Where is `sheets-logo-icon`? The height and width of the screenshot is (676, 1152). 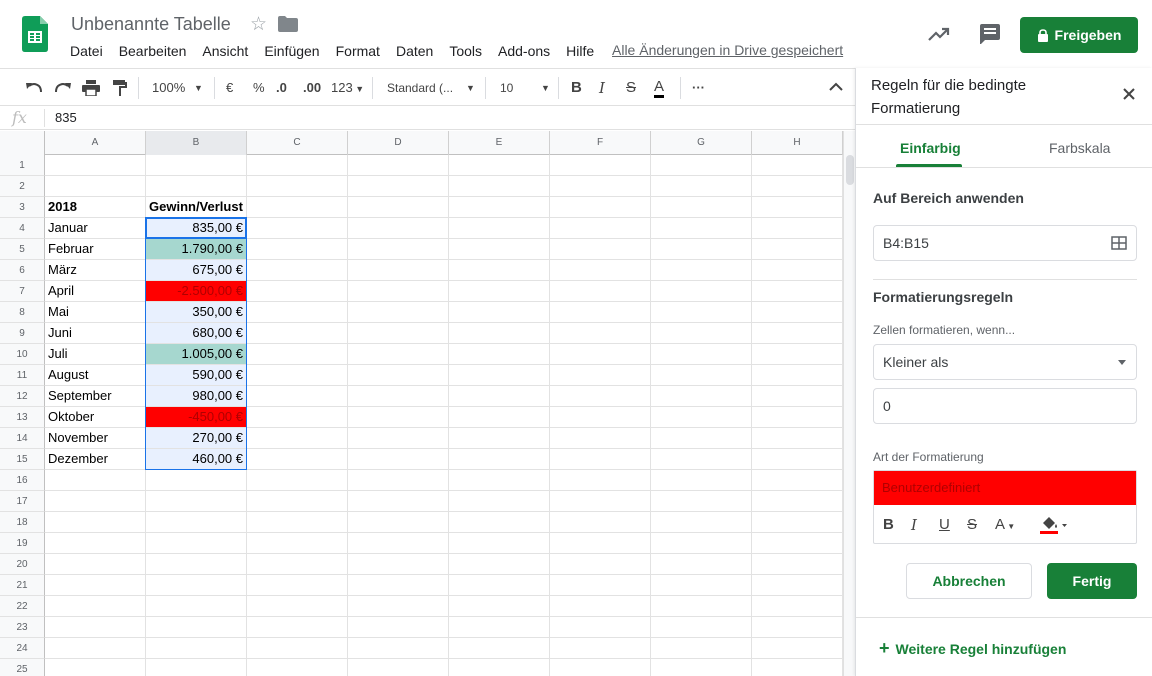
sheets-logo-icon is located at coordinates (35, 34).